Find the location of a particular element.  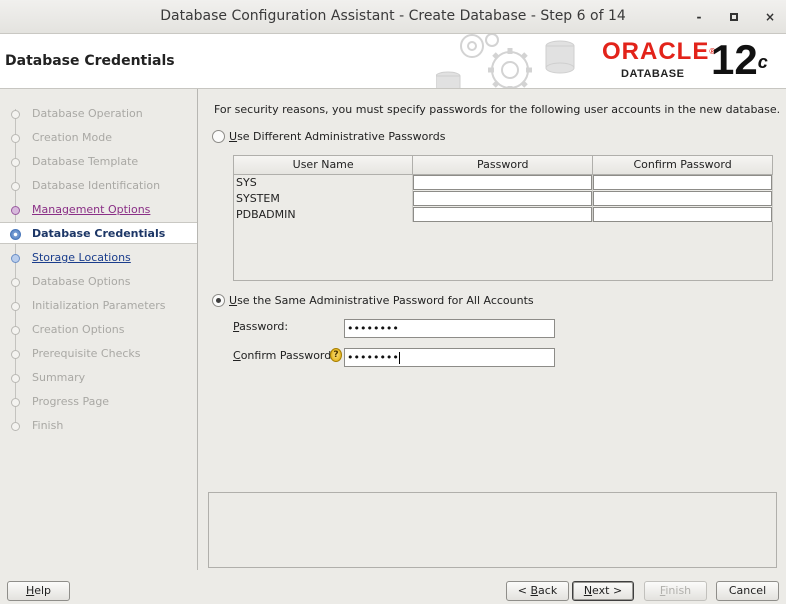

step-finish: Finish is located at coordinates (98, 426).